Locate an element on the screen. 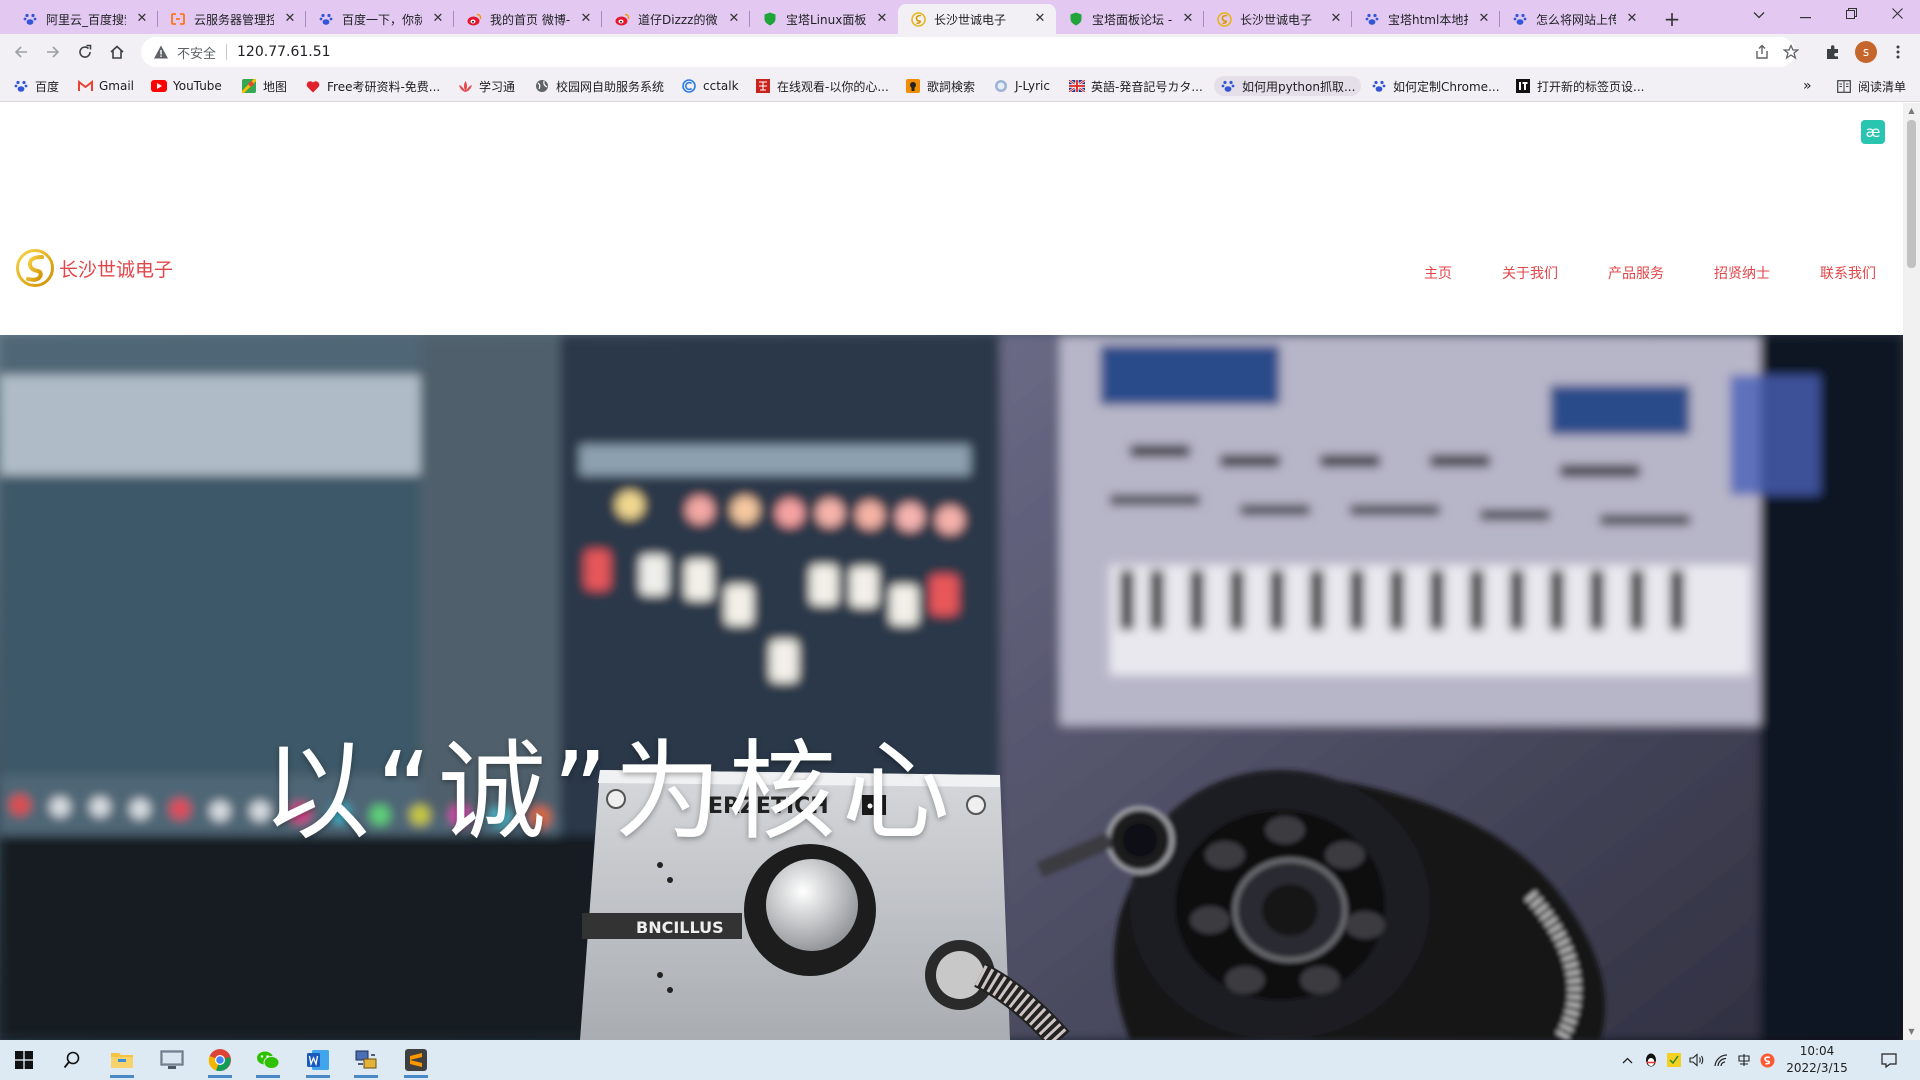 Image resolution: width=1920 pixels, height=1080 pixels. yellow-tray-icon is located at coordinates (1674, 1060).